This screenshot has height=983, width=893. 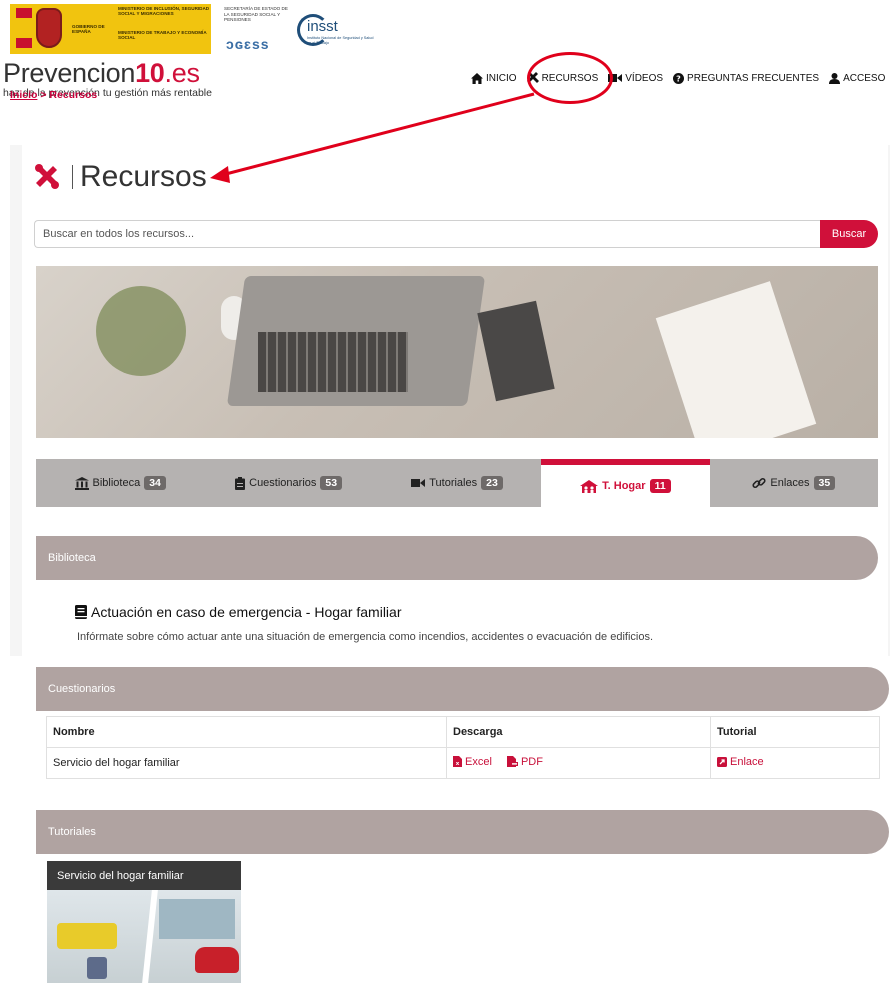 What do you see at coordinates (578, 763) in the screenshot?
I see `quiz-downloads: x Excel PDF` at bounding box center [578, 763].